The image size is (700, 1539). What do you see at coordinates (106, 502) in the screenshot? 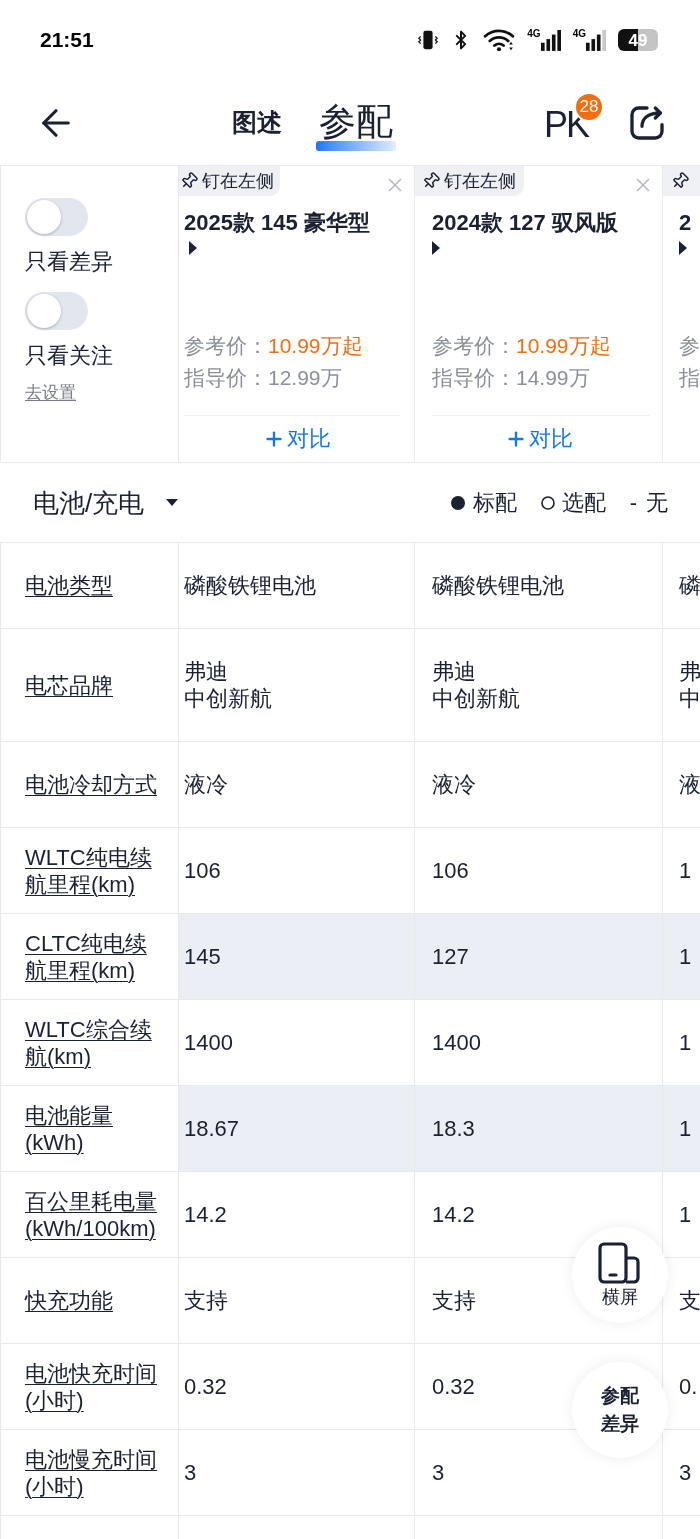
I see `section-dropdown: 电池/充电` at bounding box center [106, 502].